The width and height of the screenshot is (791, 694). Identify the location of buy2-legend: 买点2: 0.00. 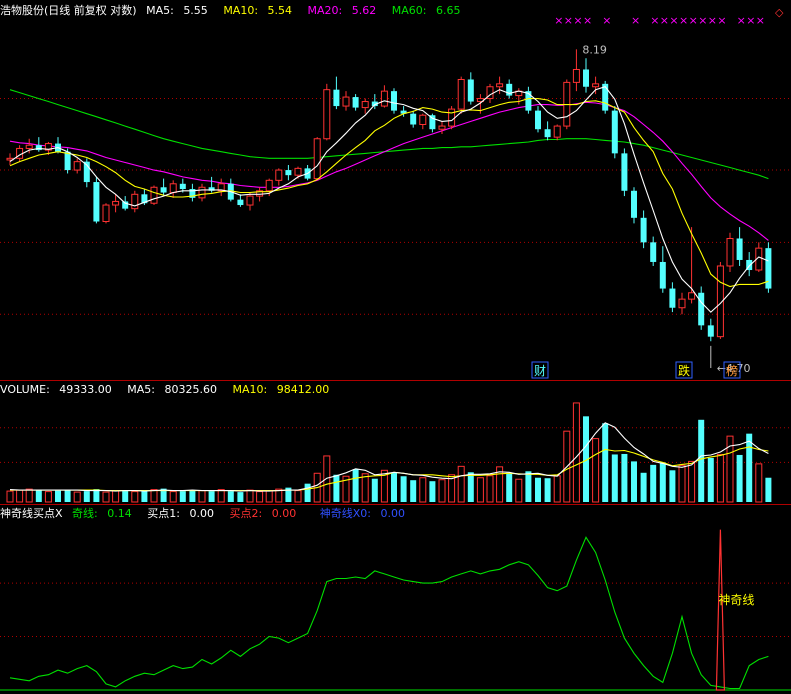
(265, 513).